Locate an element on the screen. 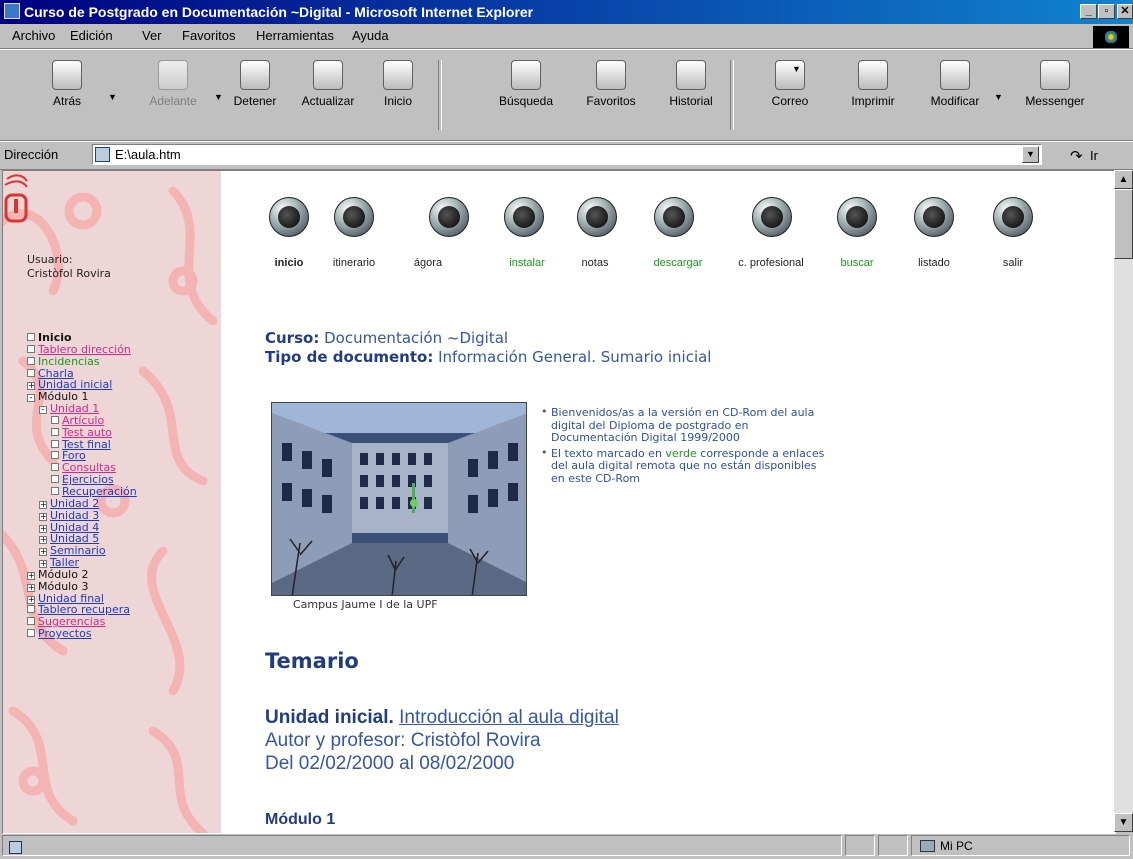  back-dropdown-icon: ▼ is located at coordinates (112, 97).